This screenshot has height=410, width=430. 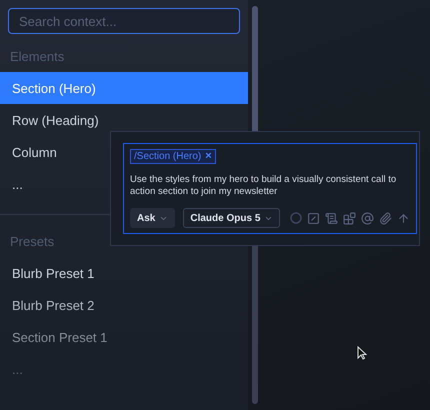 What do you see at coordinates (264, 186) in the screenshot?
I see `prompt-text: Use the styles from my hero to build a visually consistent call to action section to join my newsletter` at bounding box center [264, 186].